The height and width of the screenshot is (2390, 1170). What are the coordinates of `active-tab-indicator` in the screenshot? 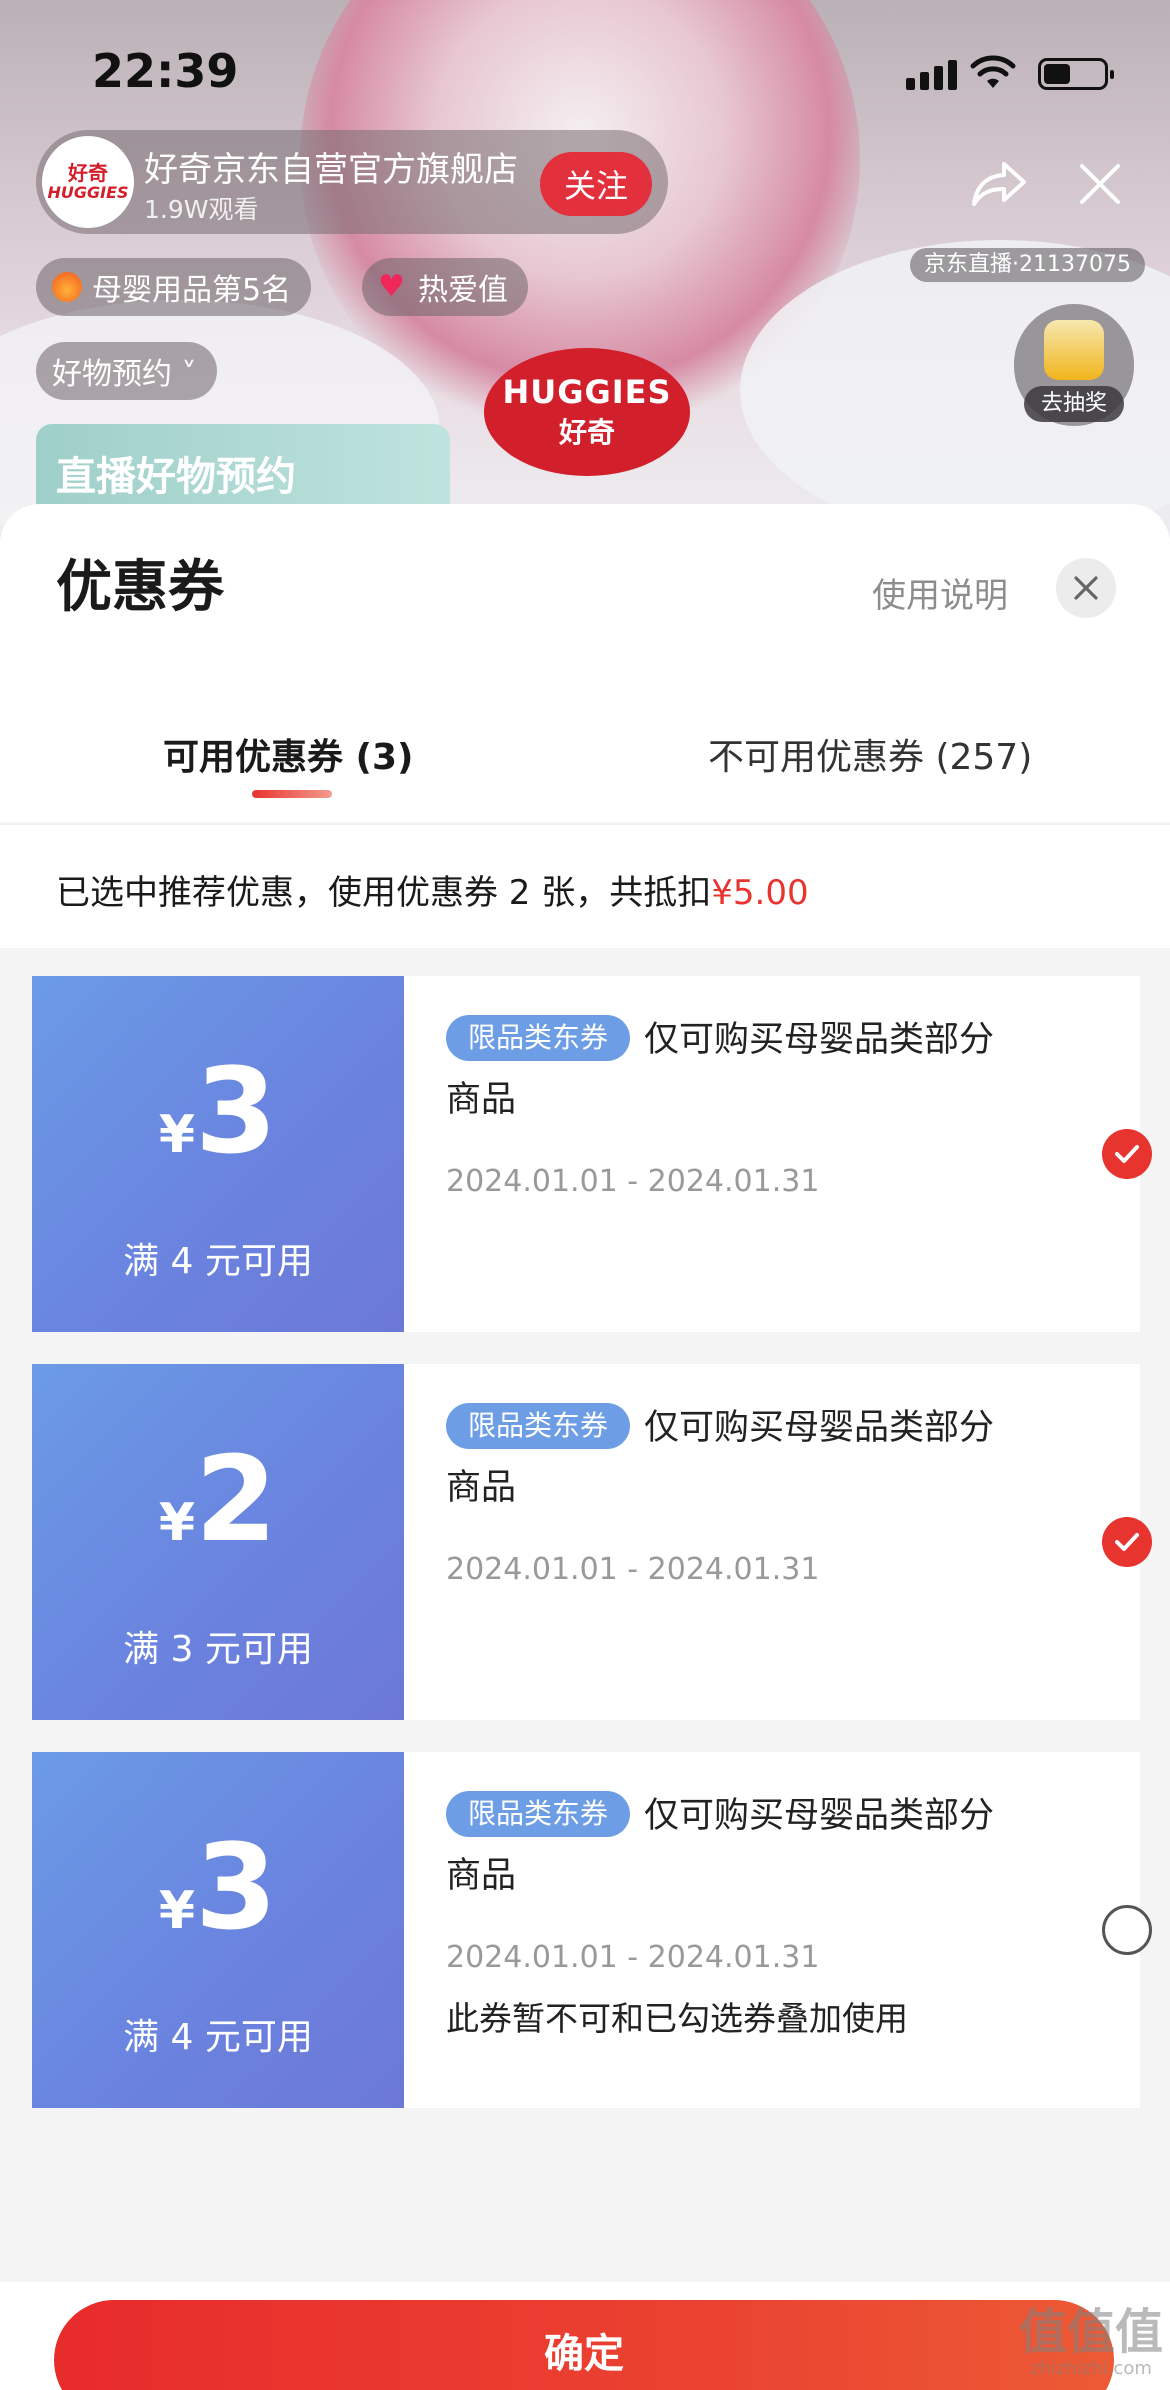 It's located at (292, 794).